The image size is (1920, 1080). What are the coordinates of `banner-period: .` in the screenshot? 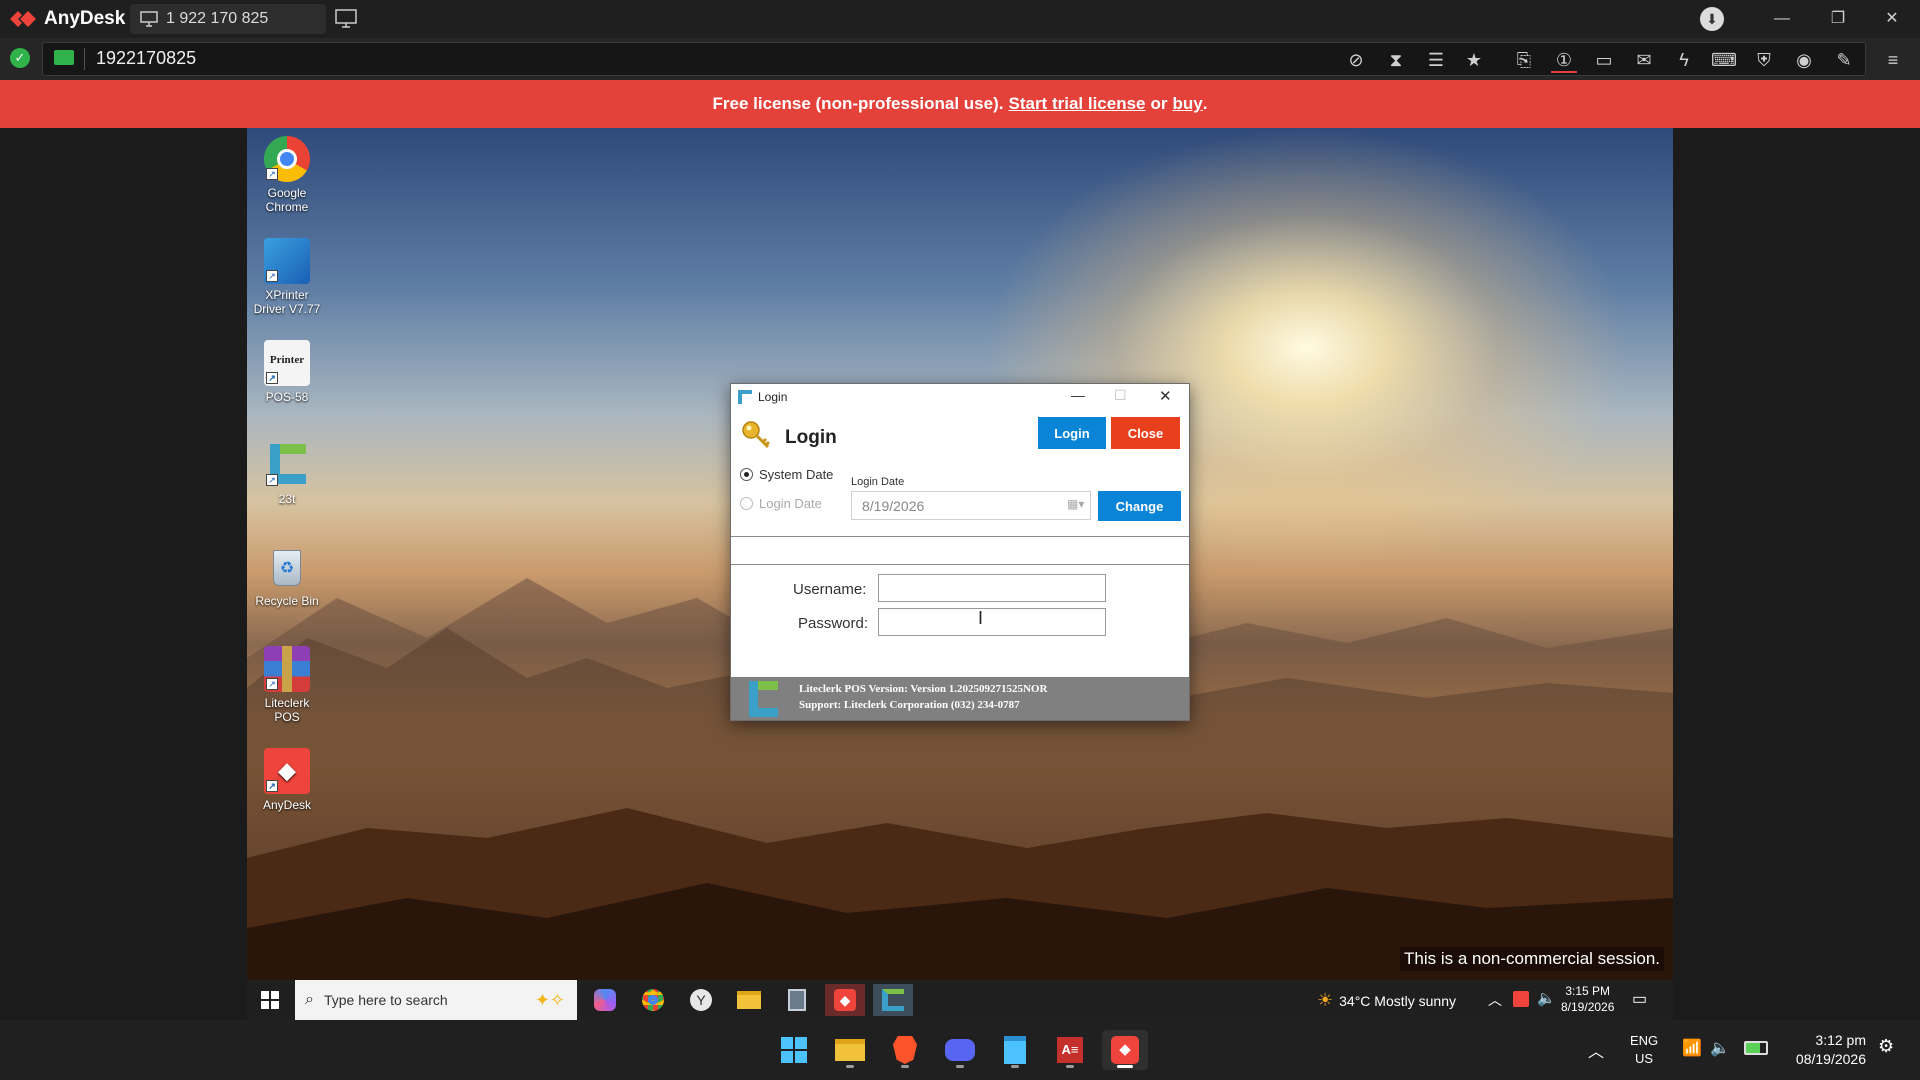 It's located at (1205, 103).